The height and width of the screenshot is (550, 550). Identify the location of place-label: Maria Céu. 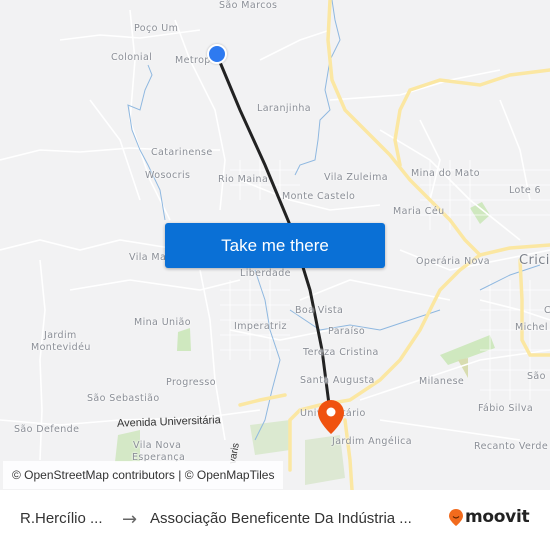
(419, 211).